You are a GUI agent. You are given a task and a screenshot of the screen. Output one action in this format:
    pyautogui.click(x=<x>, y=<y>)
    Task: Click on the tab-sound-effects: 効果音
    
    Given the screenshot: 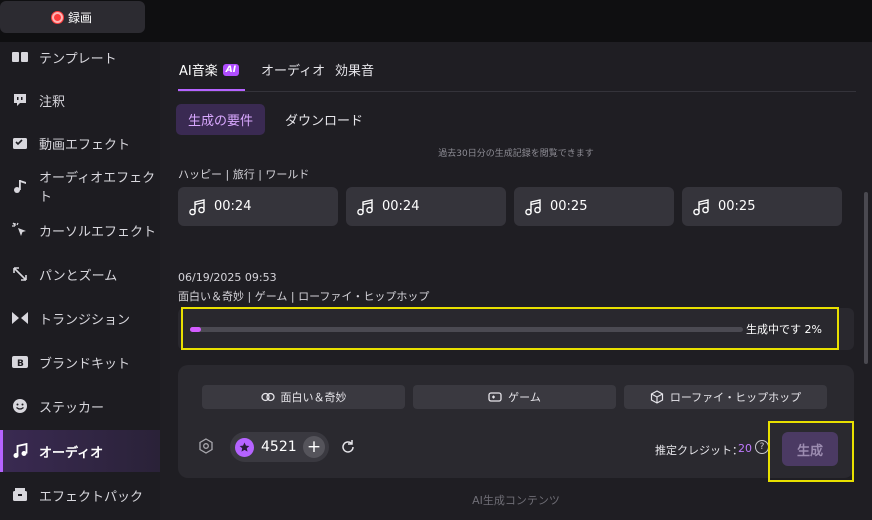 What is the action you would take?
    pyautogui.click(x=354, y=69)
    